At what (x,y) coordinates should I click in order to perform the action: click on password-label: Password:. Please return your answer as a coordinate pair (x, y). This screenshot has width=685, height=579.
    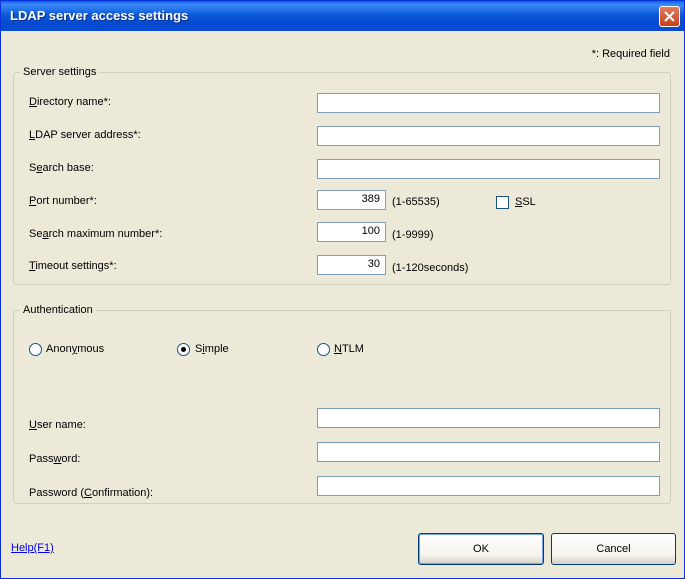
    Looking at the image, I should click on (55, 459).